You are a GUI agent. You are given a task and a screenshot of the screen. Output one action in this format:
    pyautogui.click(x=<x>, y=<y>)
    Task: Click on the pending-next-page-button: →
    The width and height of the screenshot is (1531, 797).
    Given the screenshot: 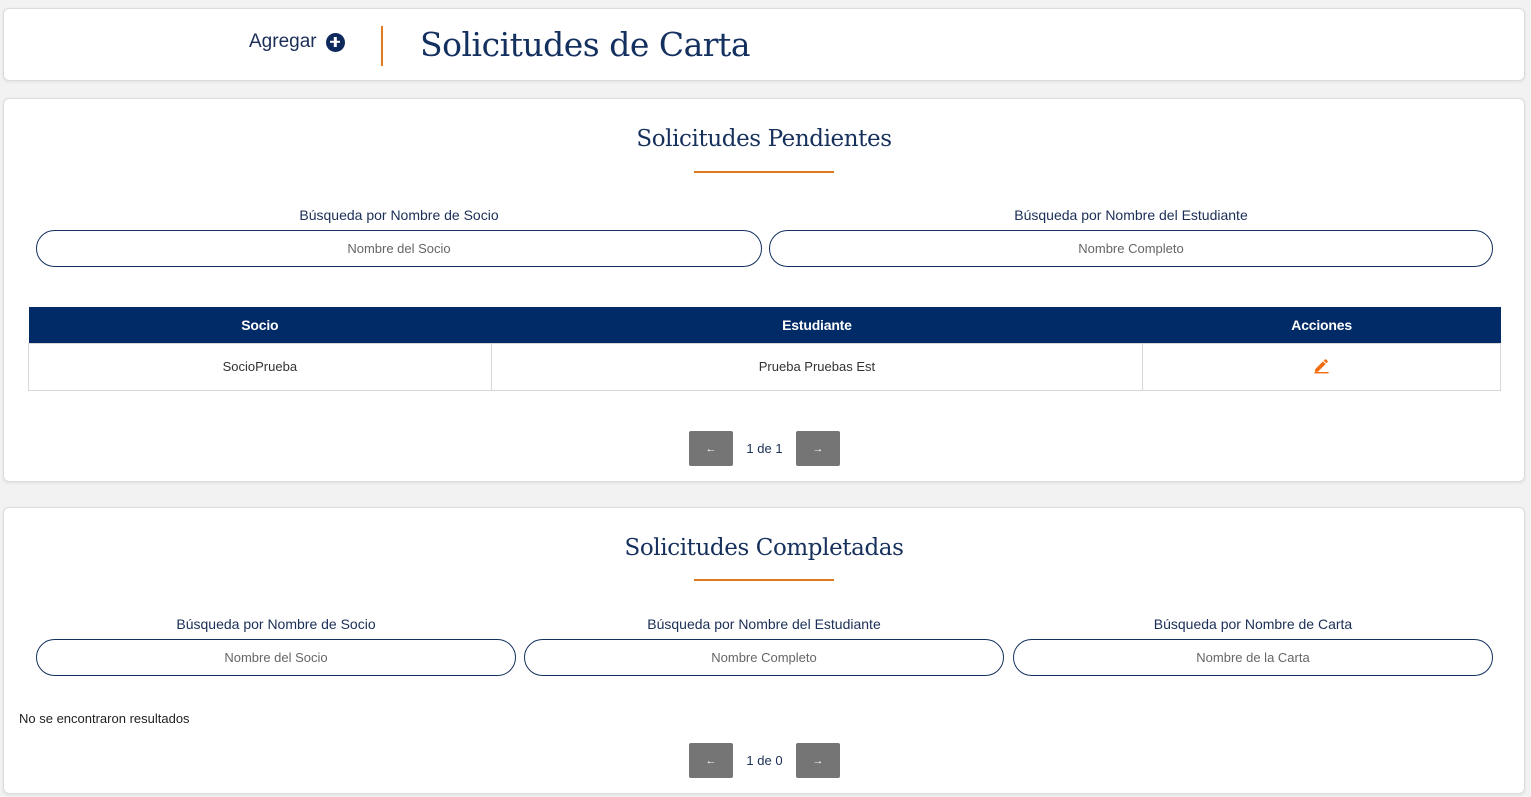 What is the action you would take?
    pyautogui.click(x=818, y=448)
    